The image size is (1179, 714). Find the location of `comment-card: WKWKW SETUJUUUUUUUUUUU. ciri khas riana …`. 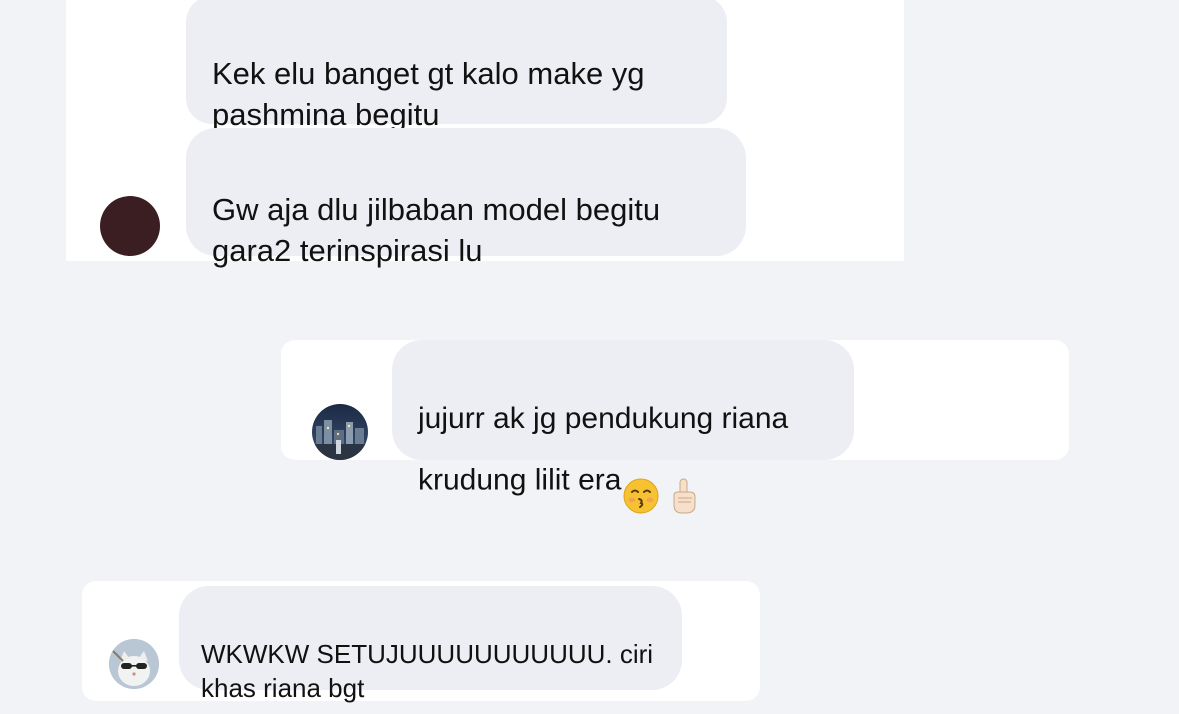

comment-card: WKWKW SETUJUUUUUUUUUUU. ciri khas riana … is located at coordinates (421, 642).